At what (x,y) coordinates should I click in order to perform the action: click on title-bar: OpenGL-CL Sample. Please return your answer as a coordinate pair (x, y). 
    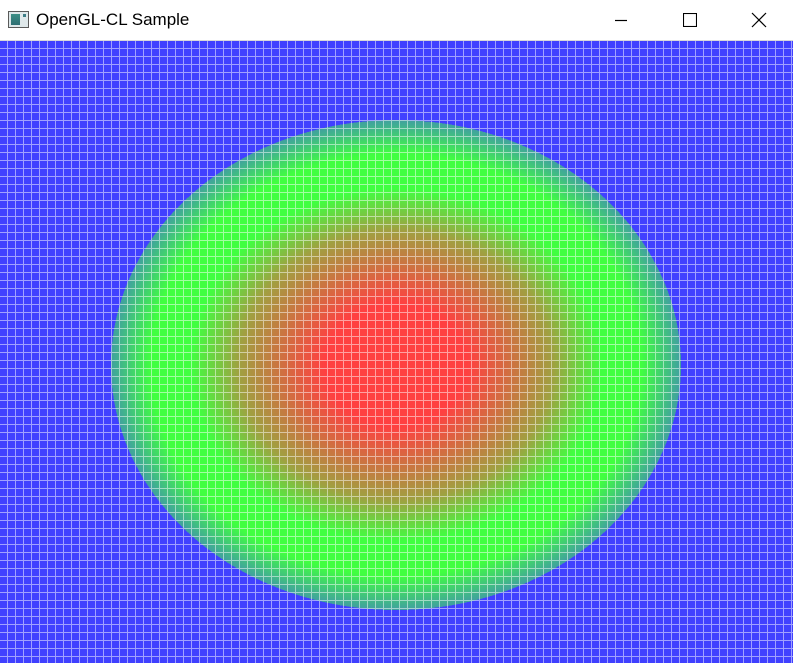
    Looking at the image, I should click on (396, 20).